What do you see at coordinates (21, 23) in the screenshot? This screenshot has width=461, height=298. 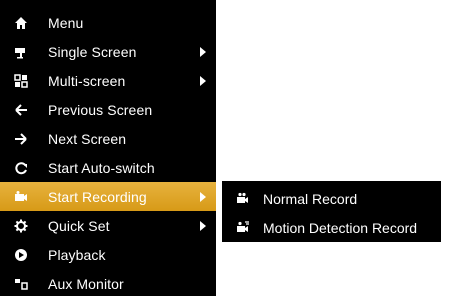 I see `home-icon` at bounding box center [21, 23].